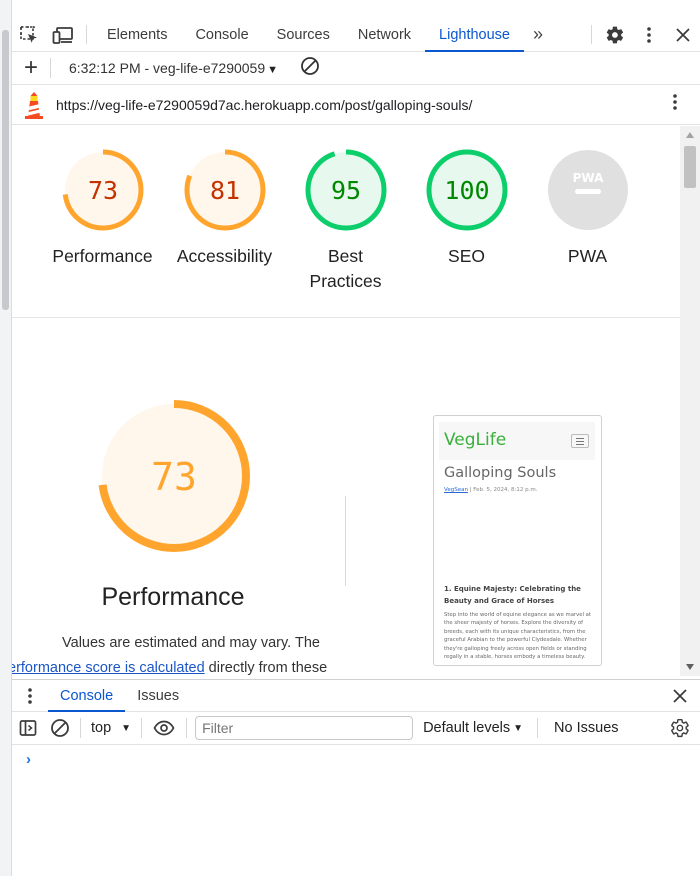 This screenshot has width=700, height=876. Describe the element at coordinates (345, 541) in the screenshot. I see `section-divider` at that location.